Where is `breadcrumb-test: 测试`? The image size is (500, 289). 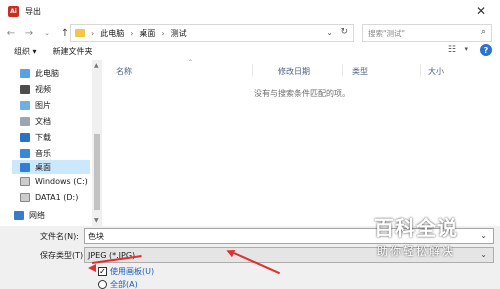 breadcrumb-test: 测试 is located at coordinates (179, 33).